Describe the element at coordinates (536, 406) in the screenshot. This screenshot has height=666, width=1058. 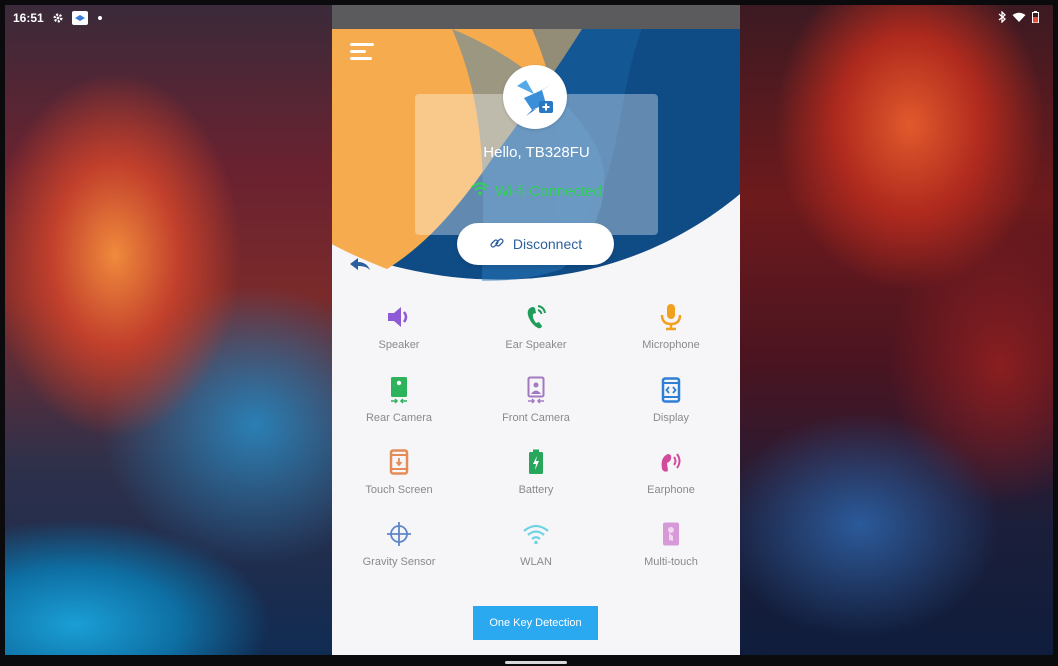
I see `test-front-camera: Front Camera` at that location.